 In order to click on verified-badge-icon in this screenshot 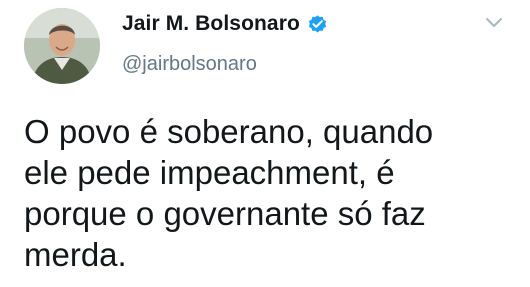, I will do `click(317, 24)`.